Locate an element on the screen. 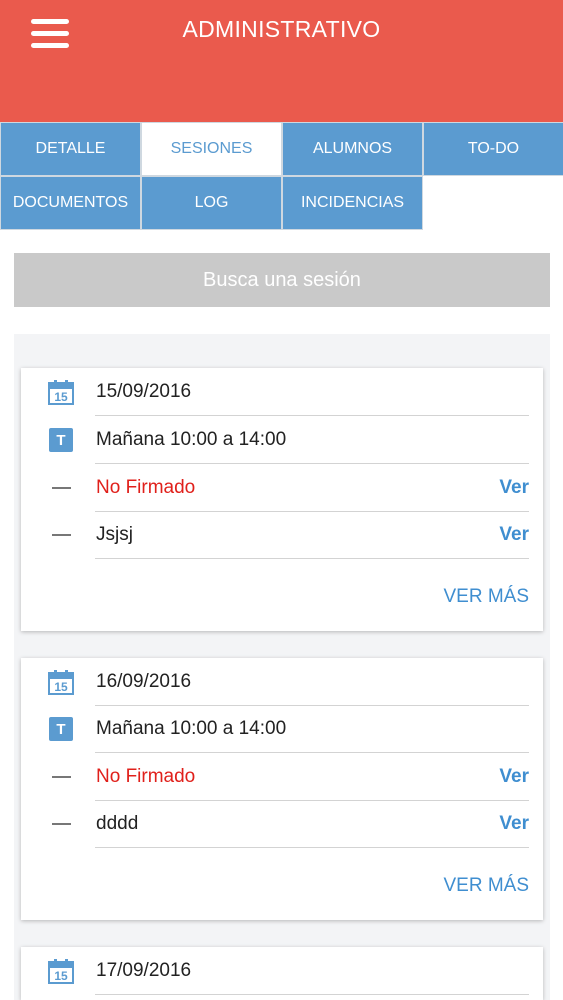  tab-alumnos: ALUMNOS is located at coordinates (352, 149).